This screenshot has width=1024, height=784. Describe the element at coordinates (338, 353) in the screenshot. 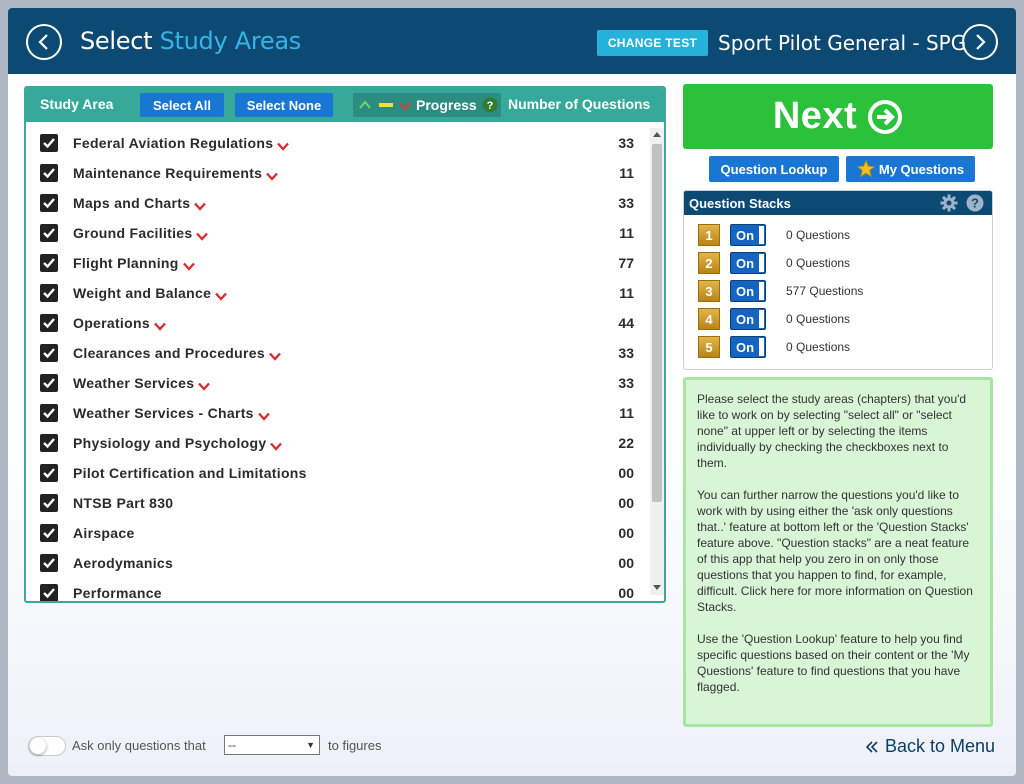

I see `study-area-row: Clearances and Procedures 33` at that location.